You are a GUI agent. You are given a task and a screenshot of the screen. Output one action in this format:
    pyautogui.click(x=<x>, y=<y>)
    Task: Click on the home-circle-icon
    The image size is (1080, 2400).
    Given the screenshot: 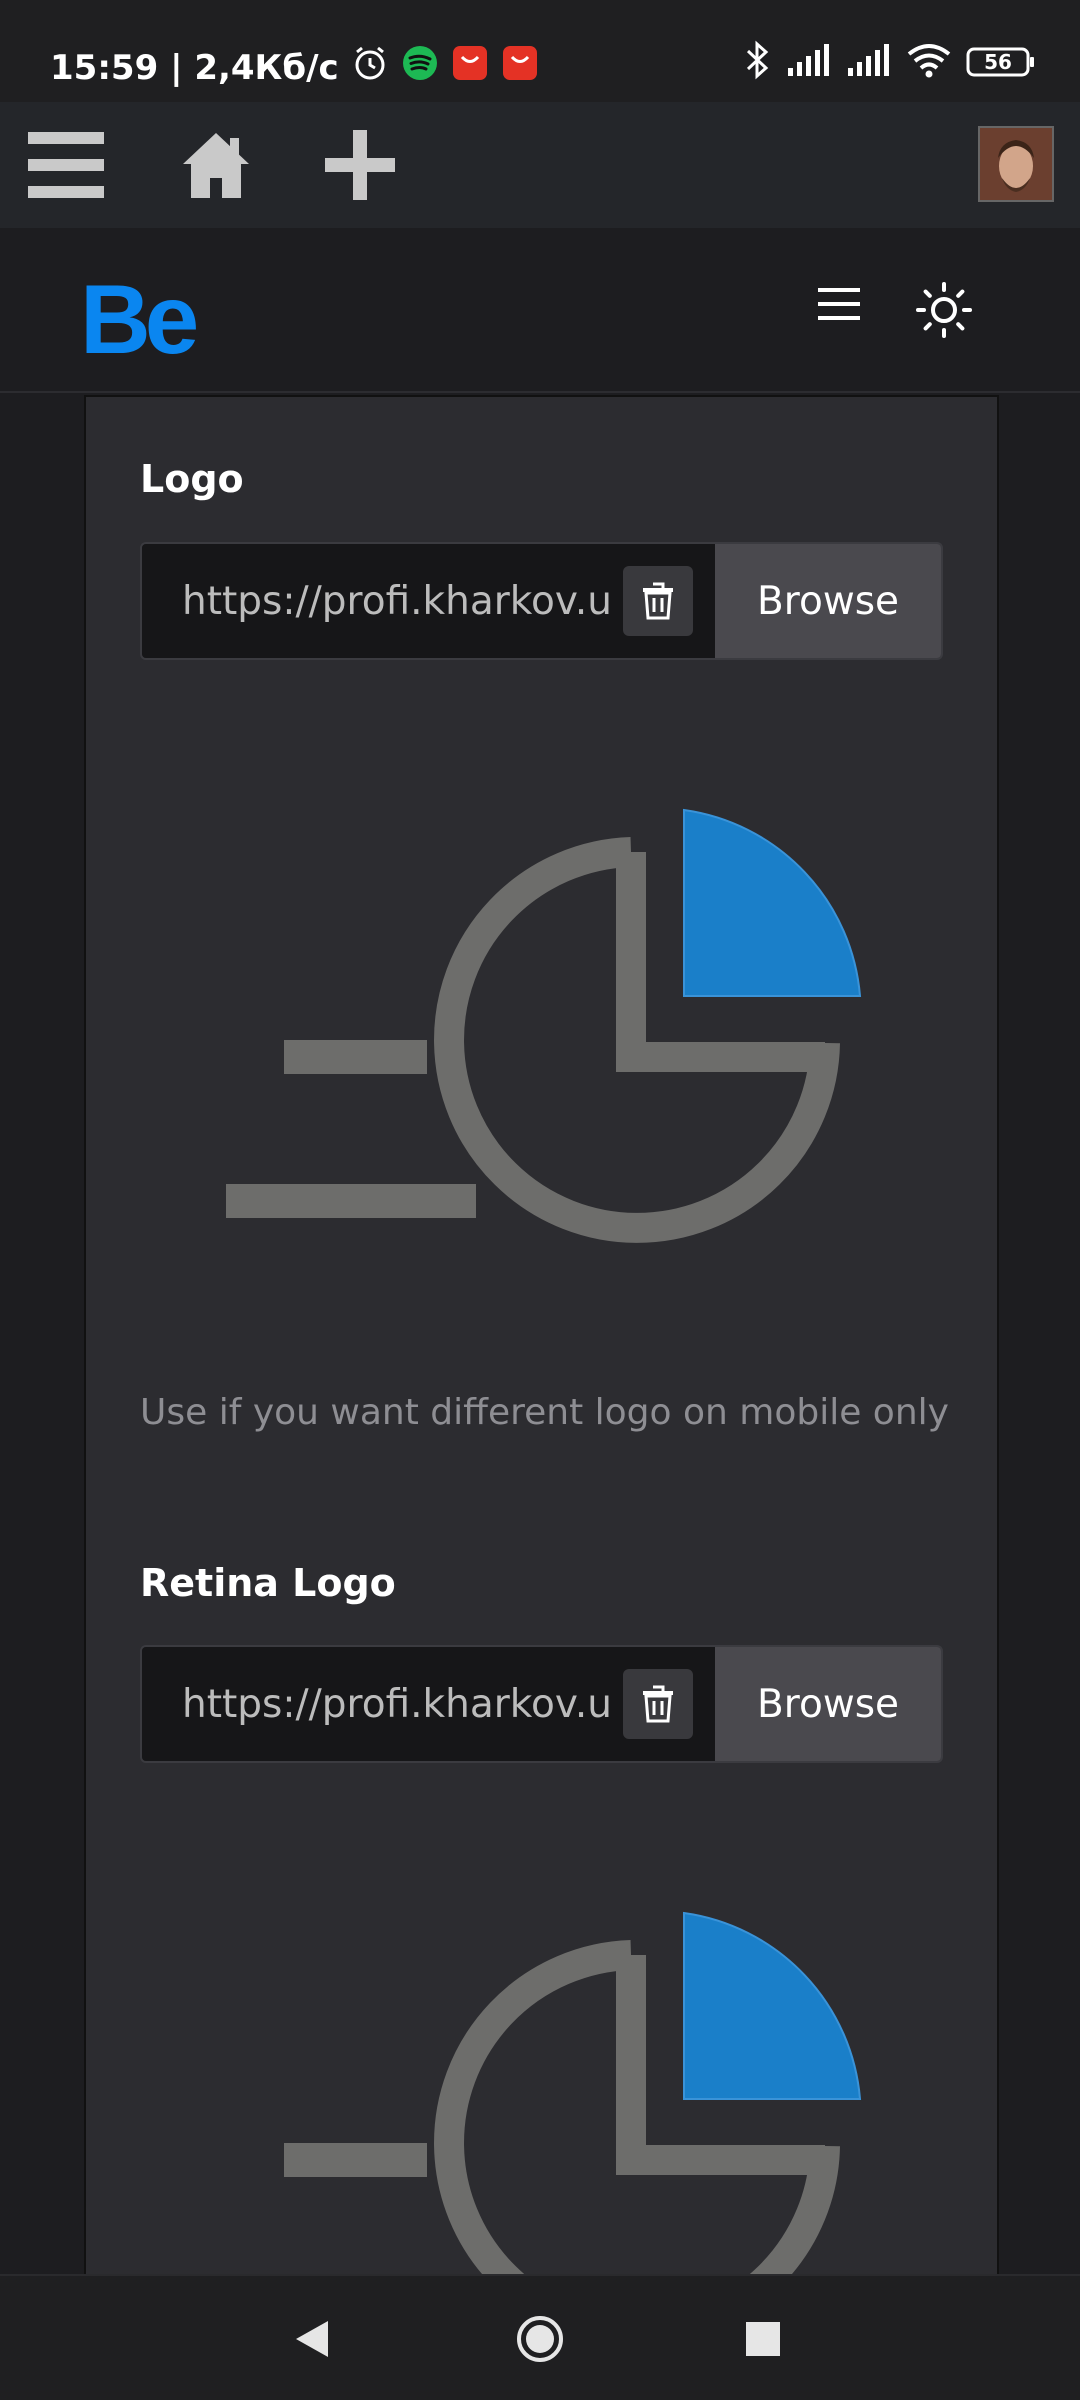 What is the action you would take?
    pyautogui.click(x=540, y=2338)
    